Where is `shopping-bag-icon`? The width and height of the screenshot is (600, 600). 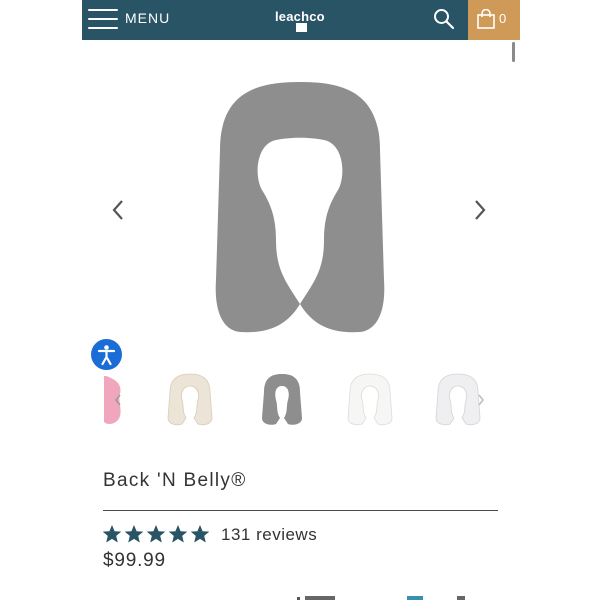
shopping-bag-icon is located at coordinates (486, 19).